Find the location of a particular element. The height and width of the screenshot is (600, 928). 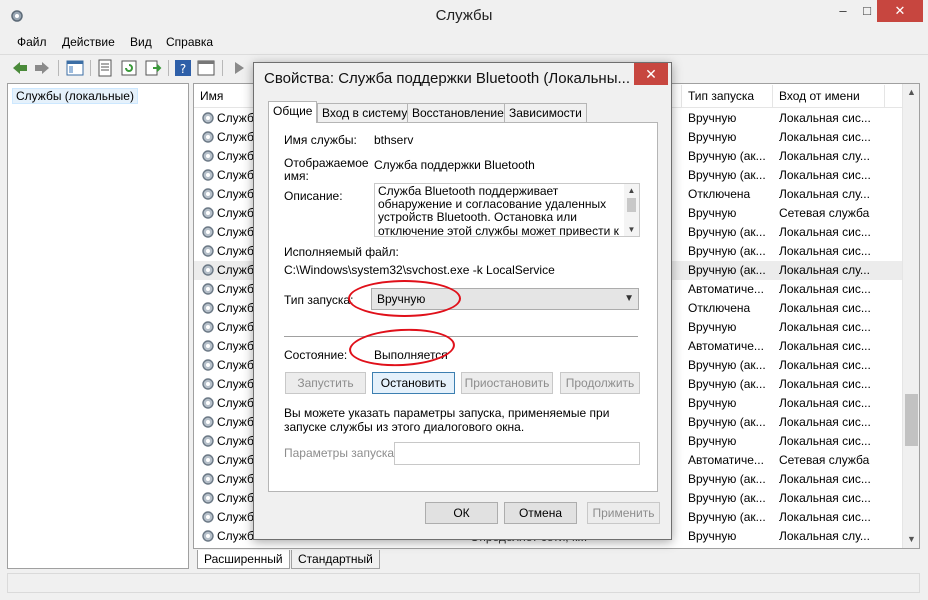

forward-arrow-icon is located at coordinates (42, 68).